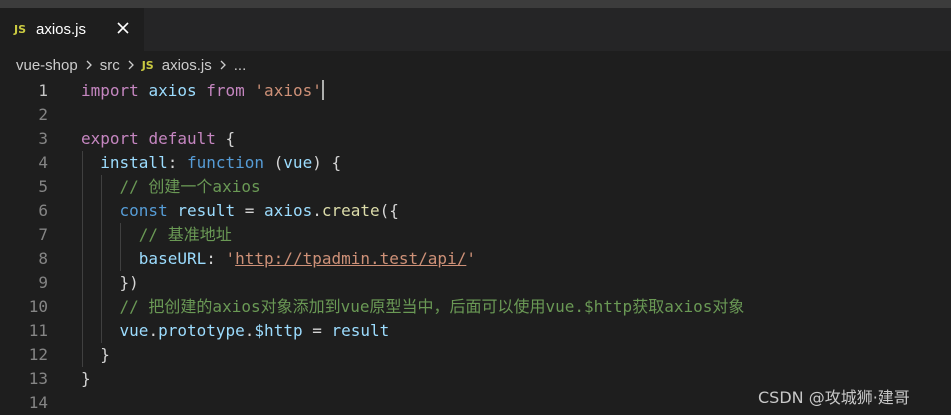 This screenshot has width=951, height=415. What do you see at coordinates (134, 162) in the screenshot?
I see `code-token: install` at bounding box center [134, 162].